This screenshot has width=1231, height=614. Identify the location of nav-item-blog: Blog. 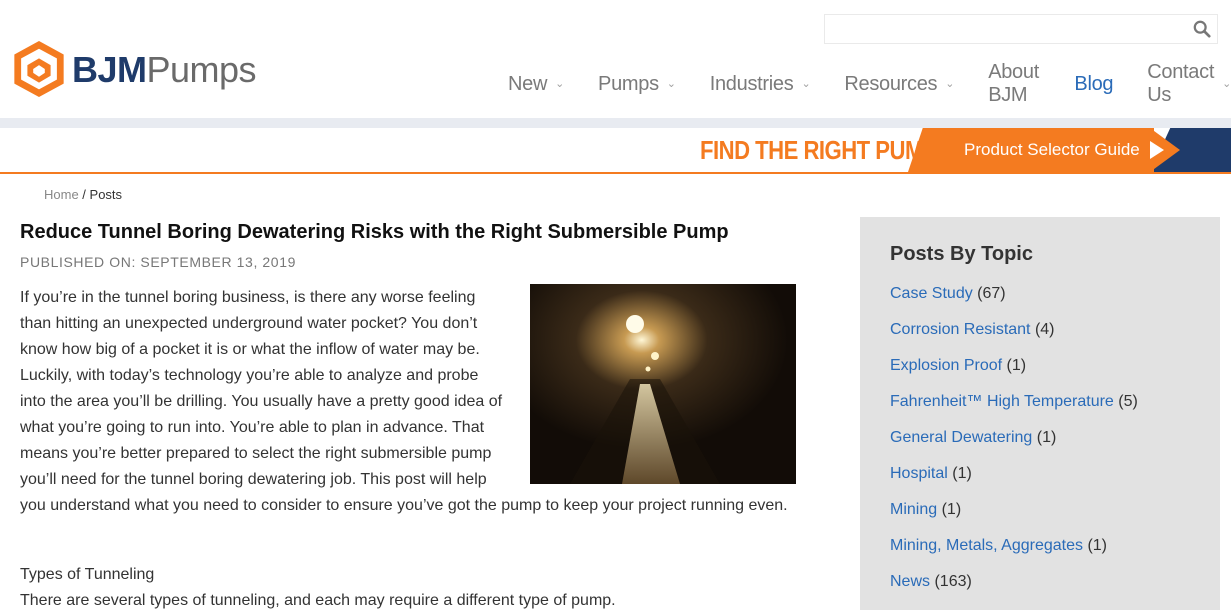
(1093, 84).